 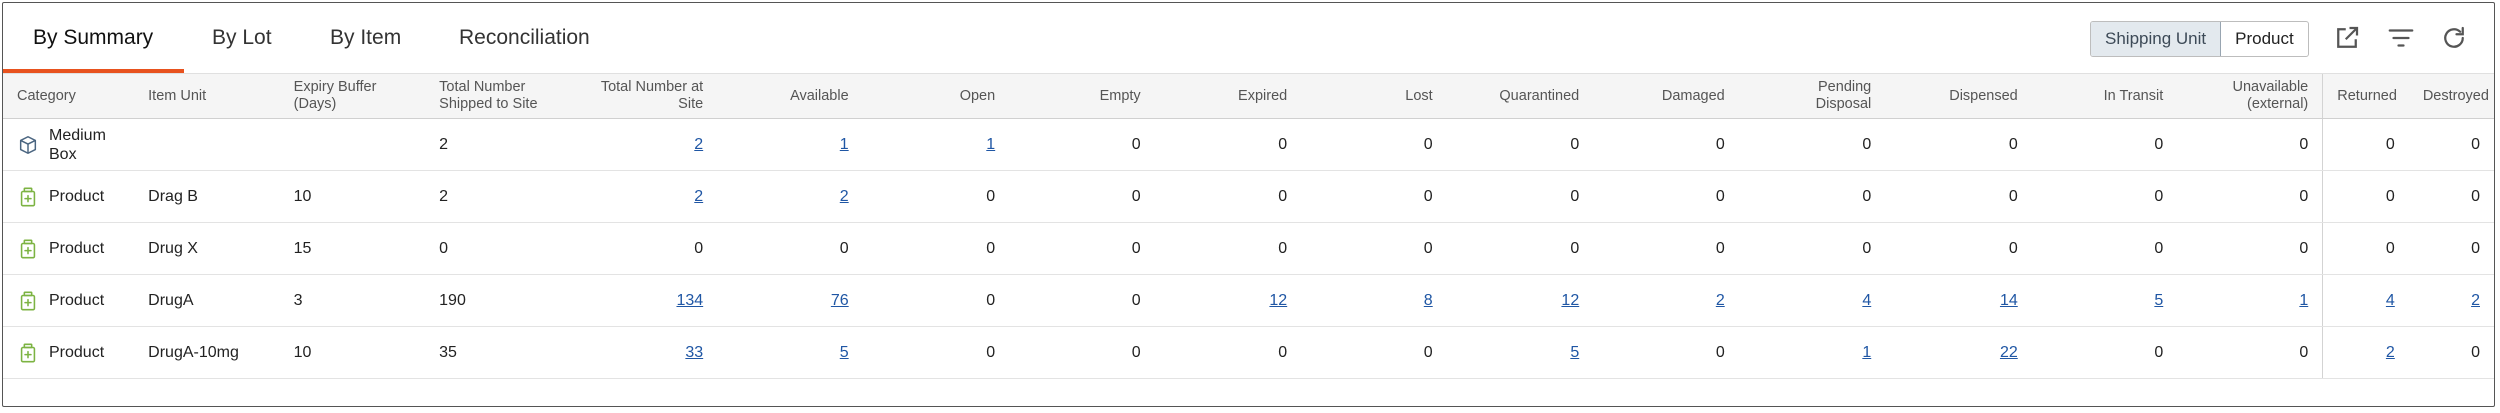 What do you see at coordinates (1520, 96) in the screenshot?
I see `col-quarantined: Quarantined` at bounding box center [1520, 96].